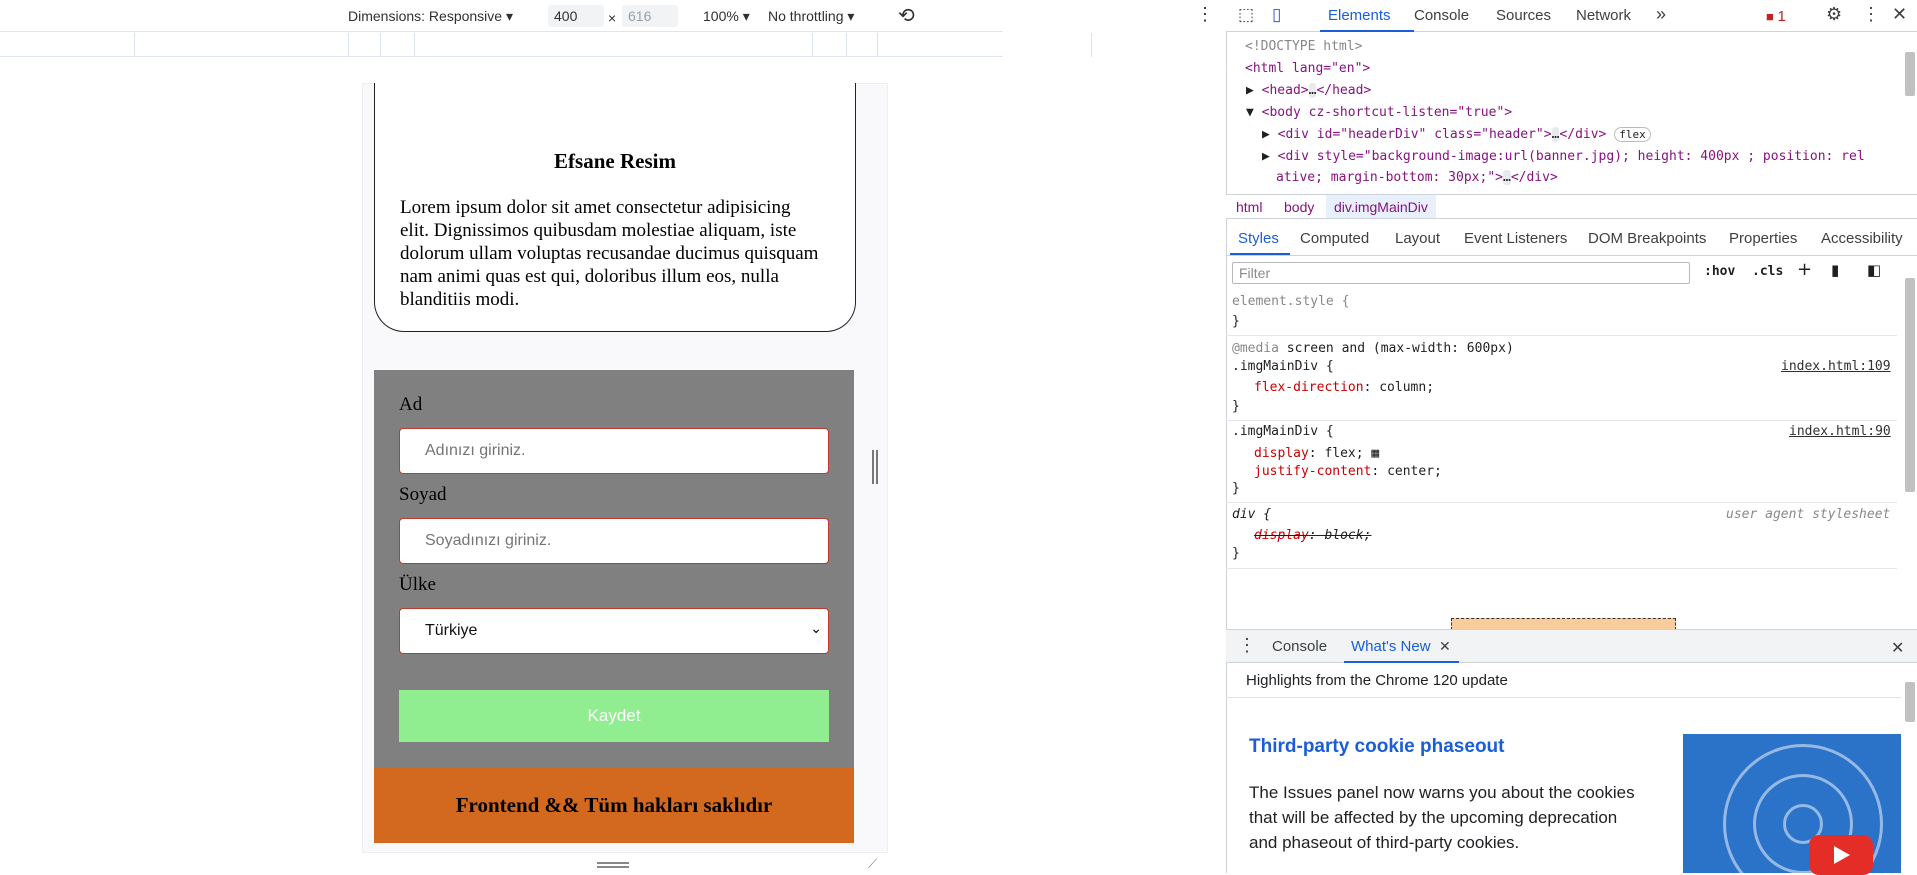  Describe the element at coordinates (1246, 15) in the screenshot. I see `inspect-icon: ⬚` at that location.